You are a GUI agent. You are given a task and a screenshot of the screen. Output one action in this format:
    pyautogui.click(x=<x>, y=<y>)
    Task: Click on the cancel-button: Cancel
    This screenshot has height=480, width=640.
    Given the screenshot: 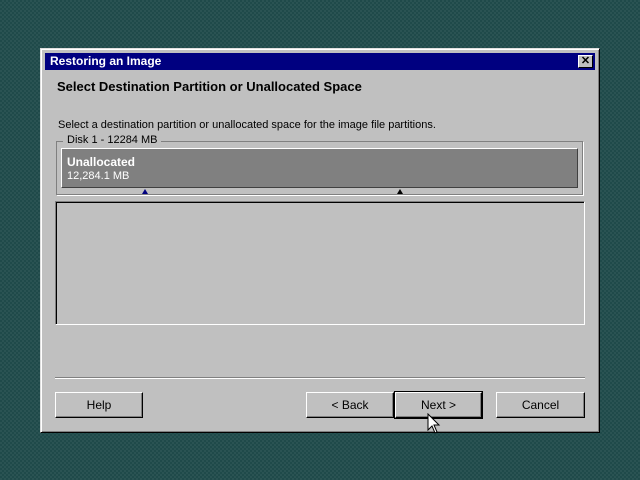 What is the action you would take?
    pyautogui.click(x=540, y=405)
    